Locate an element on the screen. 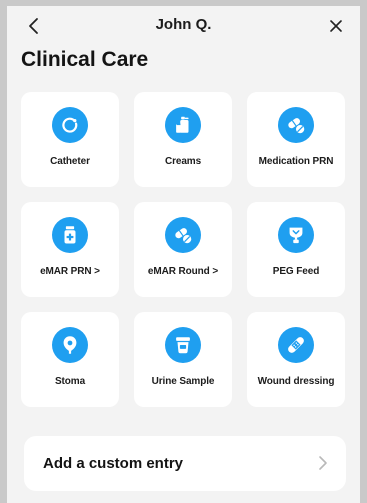  tile-emar-prn: eMAR PRN > is located at coordinates (70, 249).